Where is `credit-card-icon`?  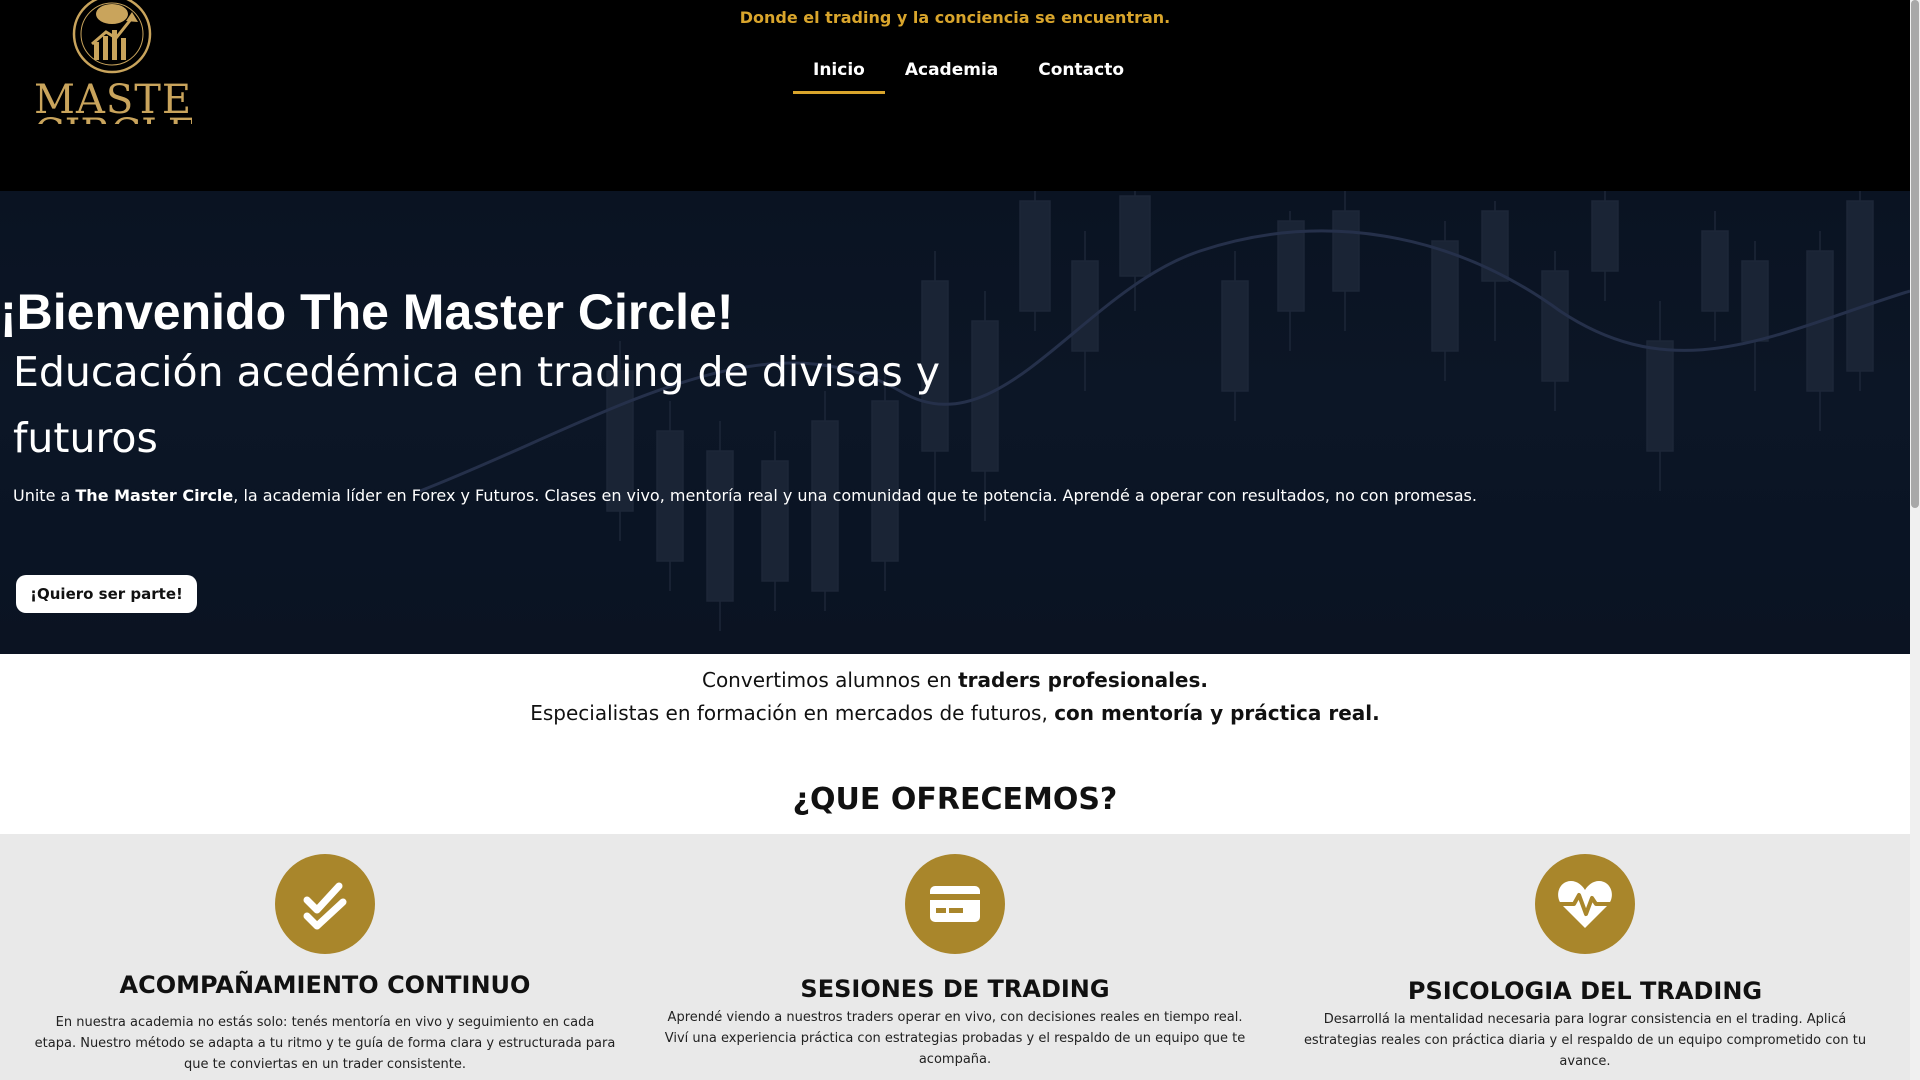
credit-card-icon is located at coordinates (955, 904).